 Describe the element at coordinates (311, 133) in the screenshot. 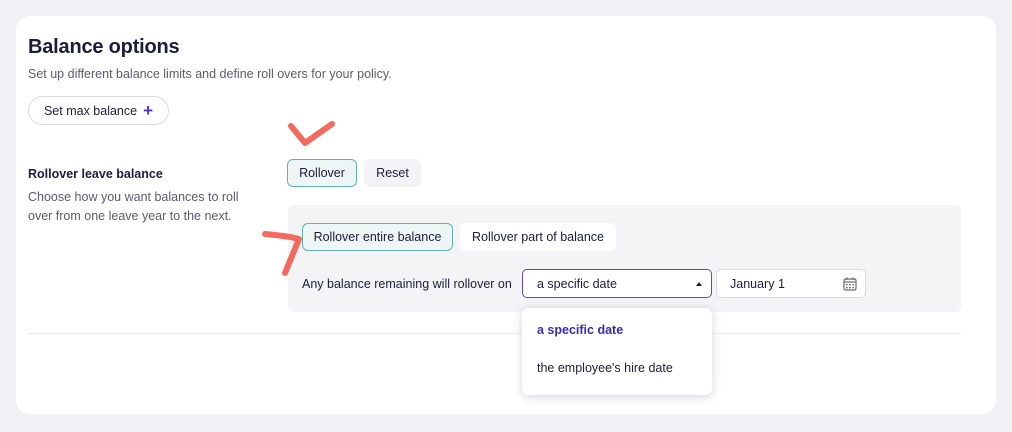

I see `annotation-check-icon` at that location.